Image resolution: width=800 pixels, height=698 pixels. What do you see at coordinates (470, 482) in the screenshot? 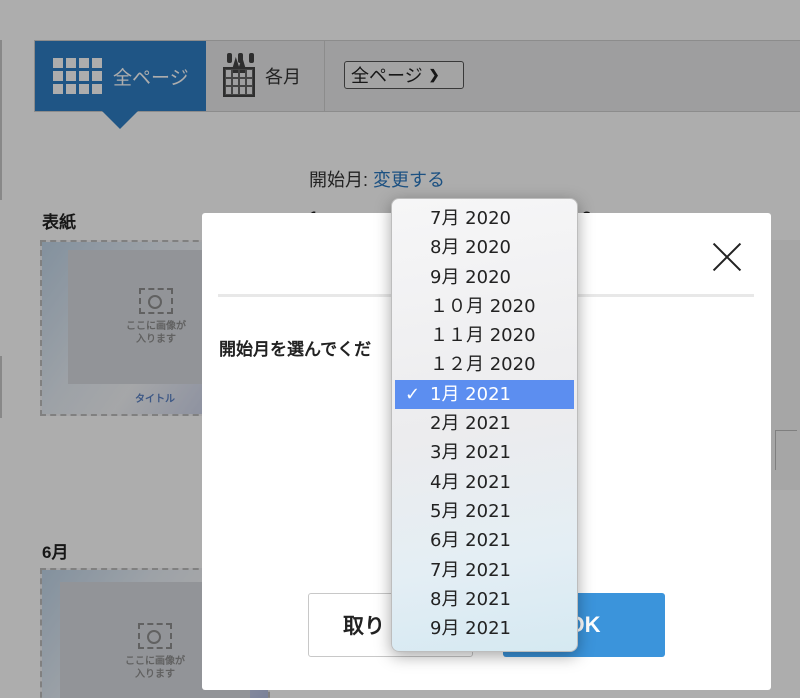
I see `dropdown-option-label: 4月 2021` at bounding box center [470, 482].